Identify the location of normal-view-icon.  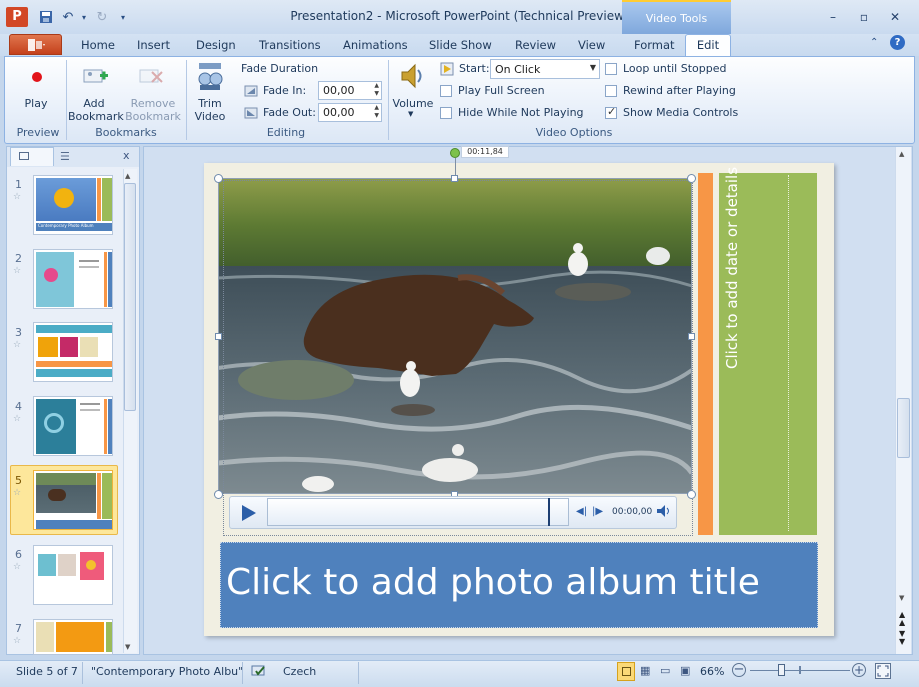
(626, 671).